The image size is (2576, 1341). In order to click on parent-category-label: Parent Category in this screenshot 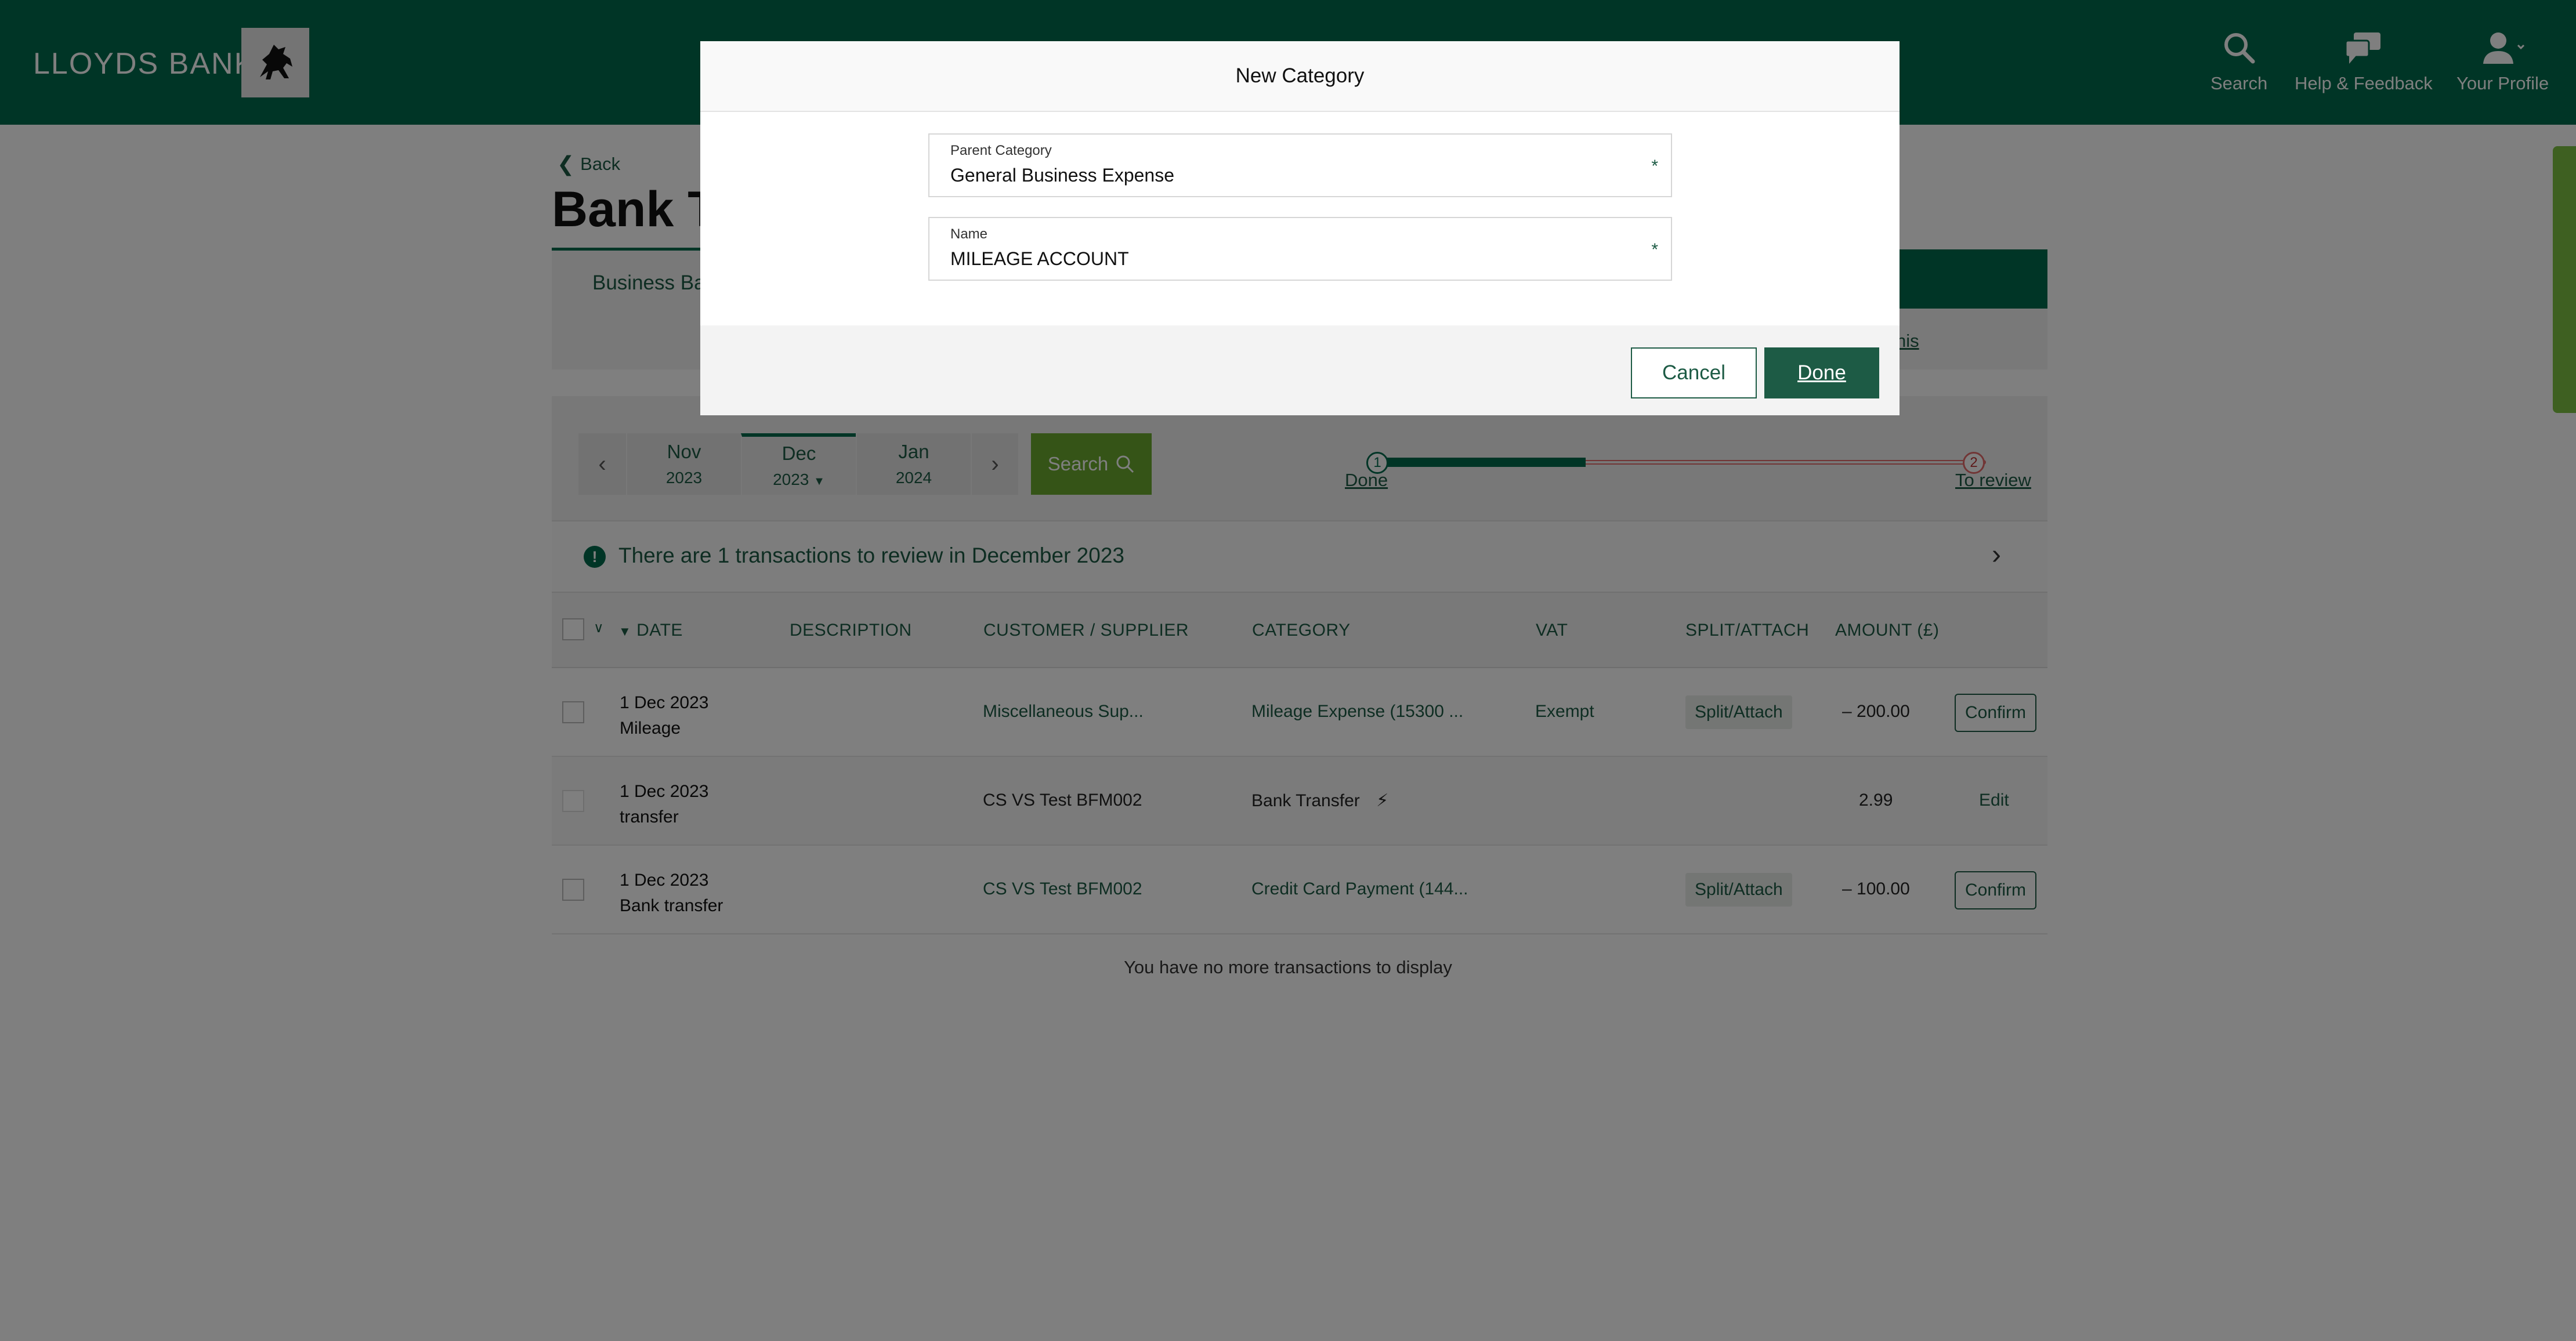, I will do `click(1001, 150)`.